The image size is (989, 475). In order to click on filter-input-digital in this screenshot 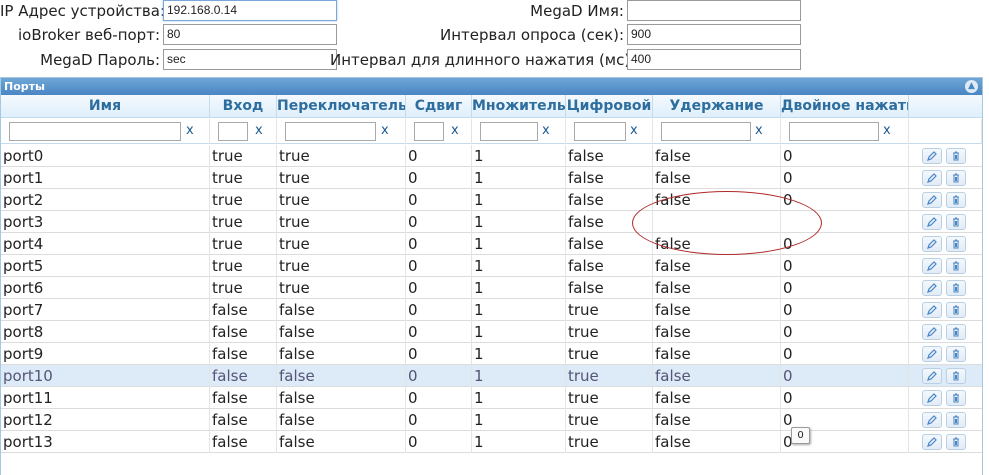, I will do `click(600, 131)`.